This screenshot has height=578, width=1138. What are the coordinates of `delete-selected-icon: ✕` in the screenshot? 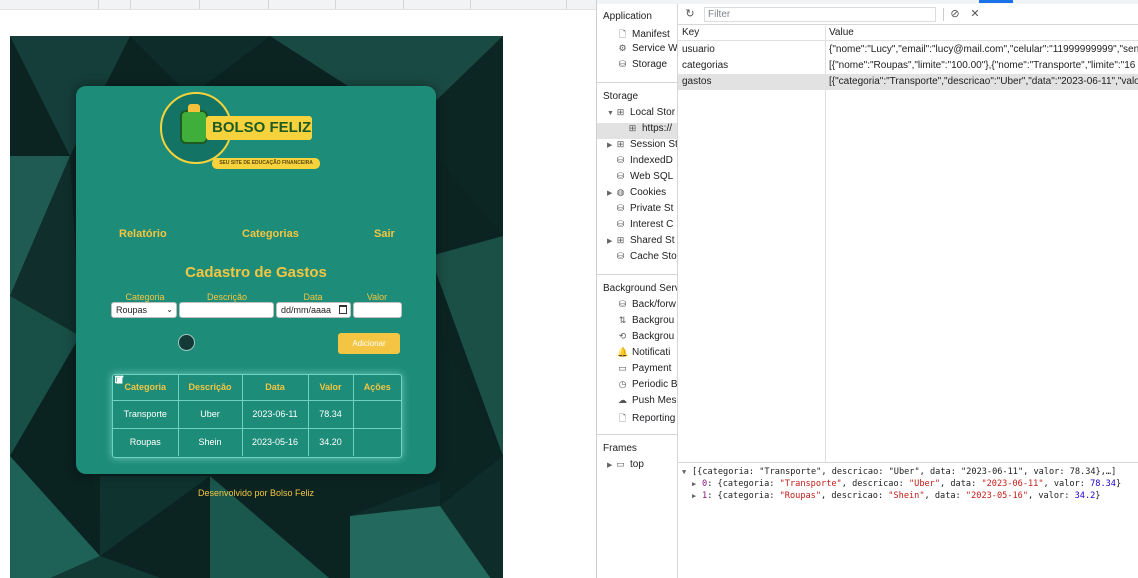 It's located at (975, 14).